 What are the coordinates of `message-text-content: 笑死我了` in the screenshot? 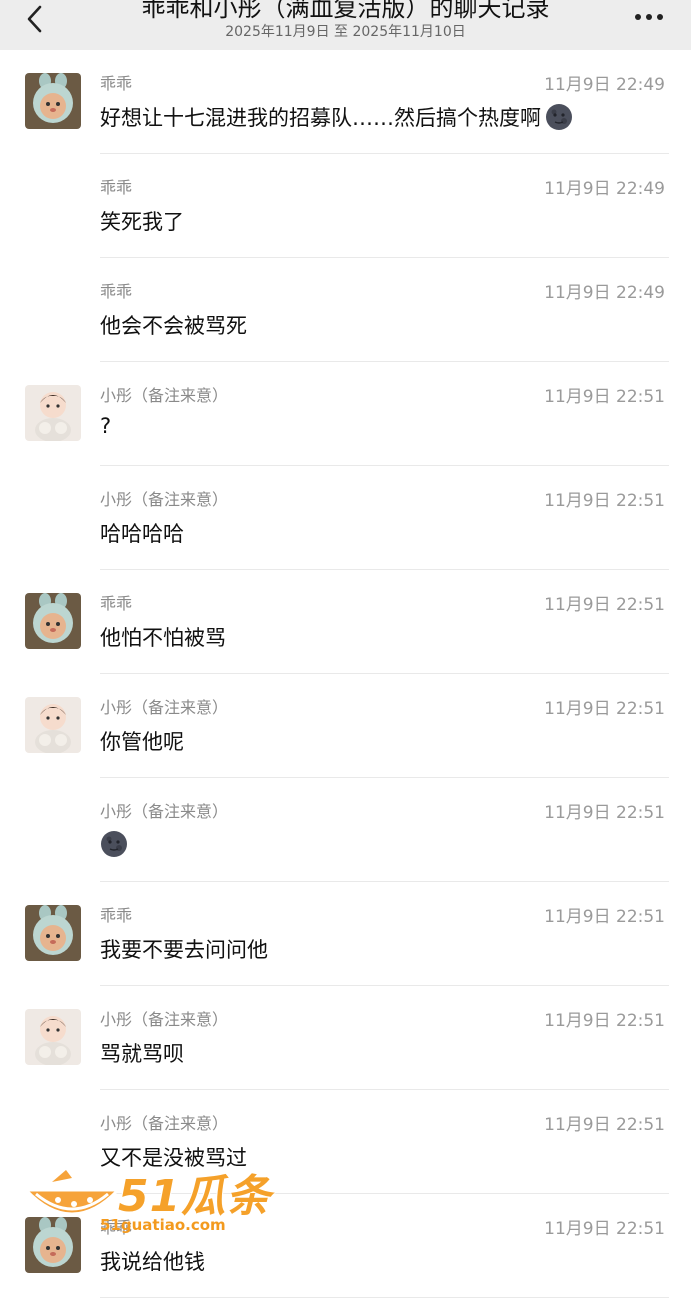 It's located at (142, 222).